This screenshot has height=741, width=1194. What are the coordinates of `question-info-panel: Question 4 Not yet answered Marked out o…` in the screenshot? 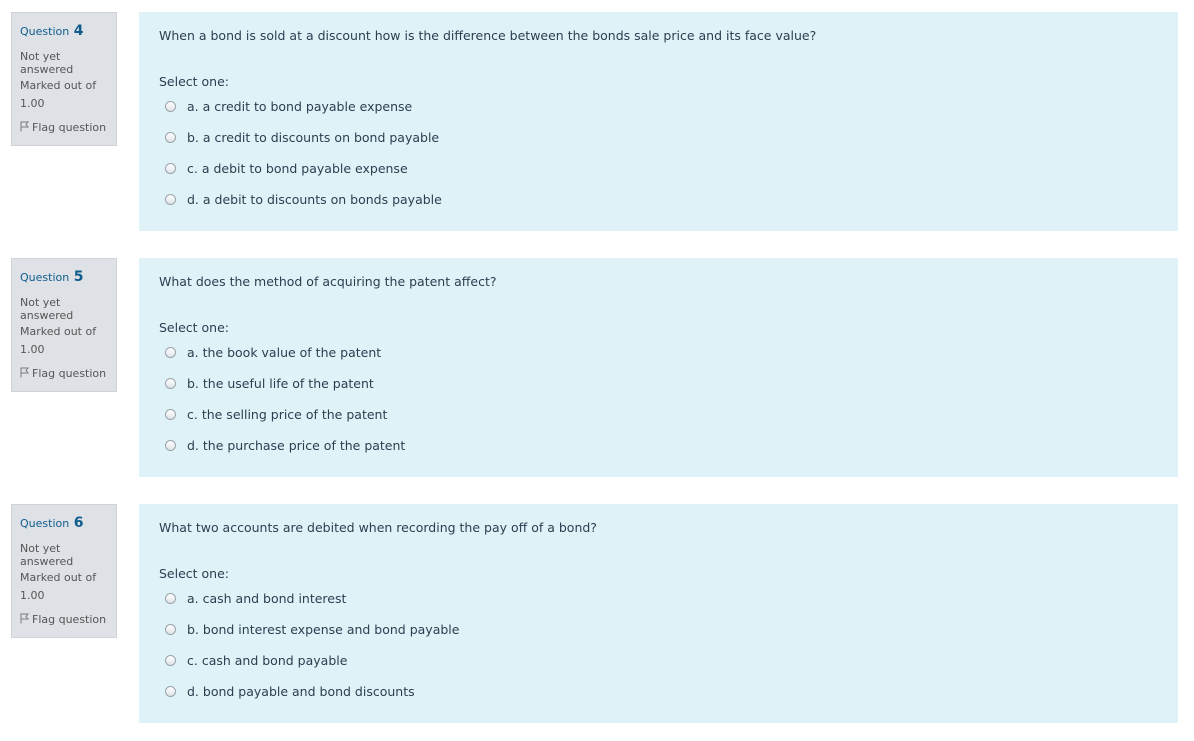 It's located at (64, 79).